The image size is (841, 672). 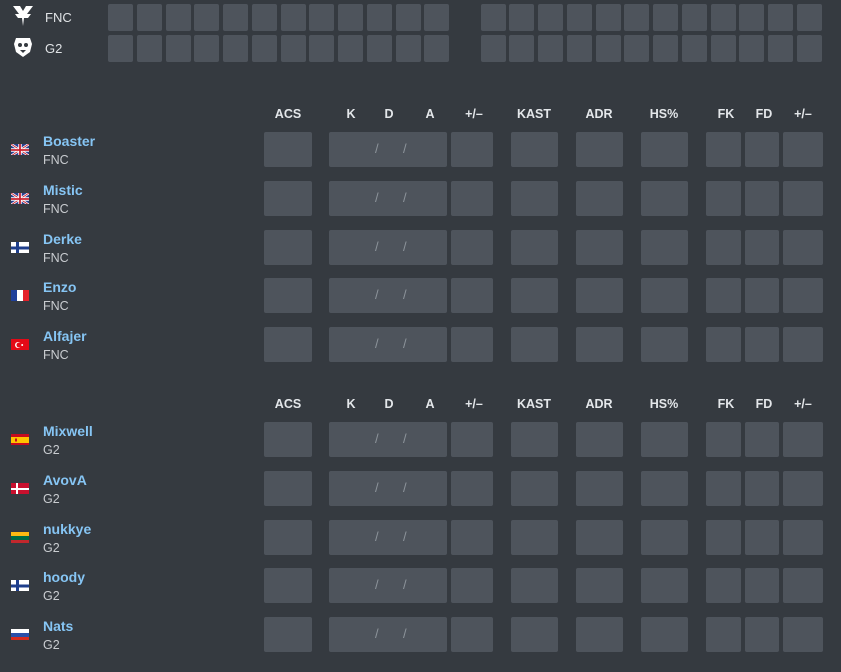 I want to click on ru-flag-icon, so click(x=20, y=634).